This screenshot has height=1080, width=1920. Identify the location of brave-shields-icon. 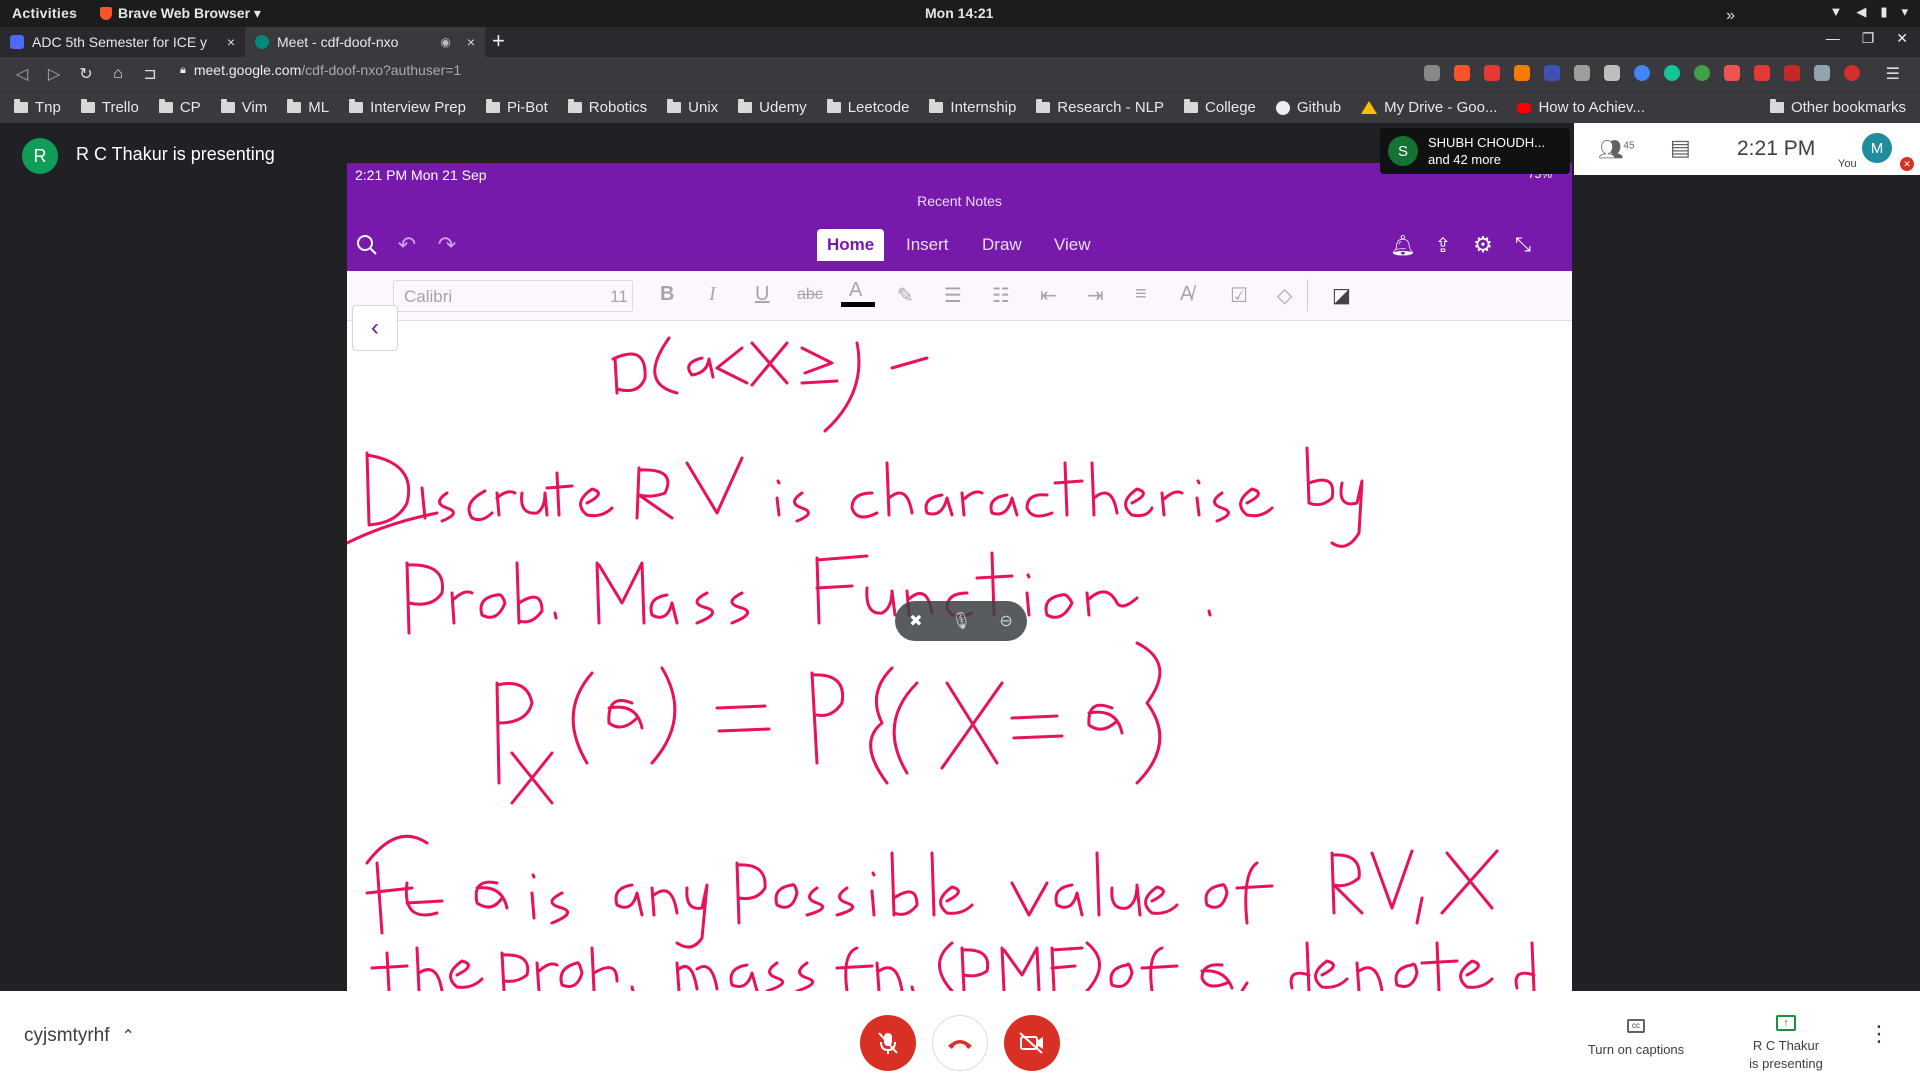
(1462, 73).